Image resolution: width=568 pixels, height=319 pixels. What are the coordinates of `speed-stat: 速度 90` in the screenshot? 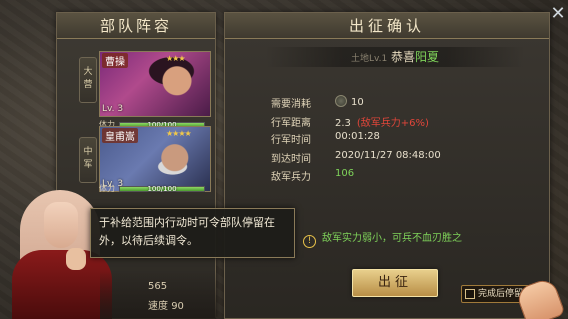 It's located at (166, 304).